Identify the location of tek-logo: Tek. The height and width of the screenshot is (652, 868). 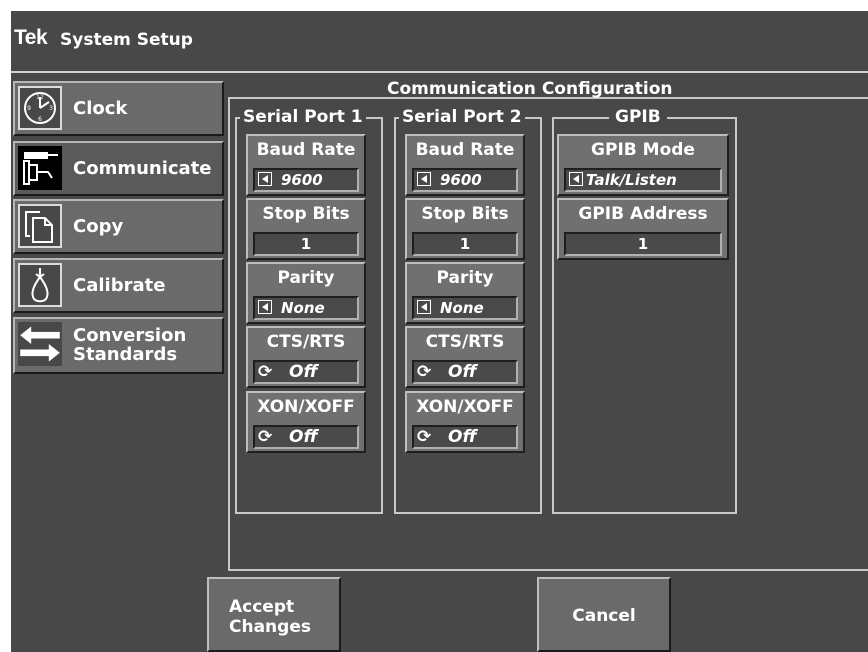
(31, 37).